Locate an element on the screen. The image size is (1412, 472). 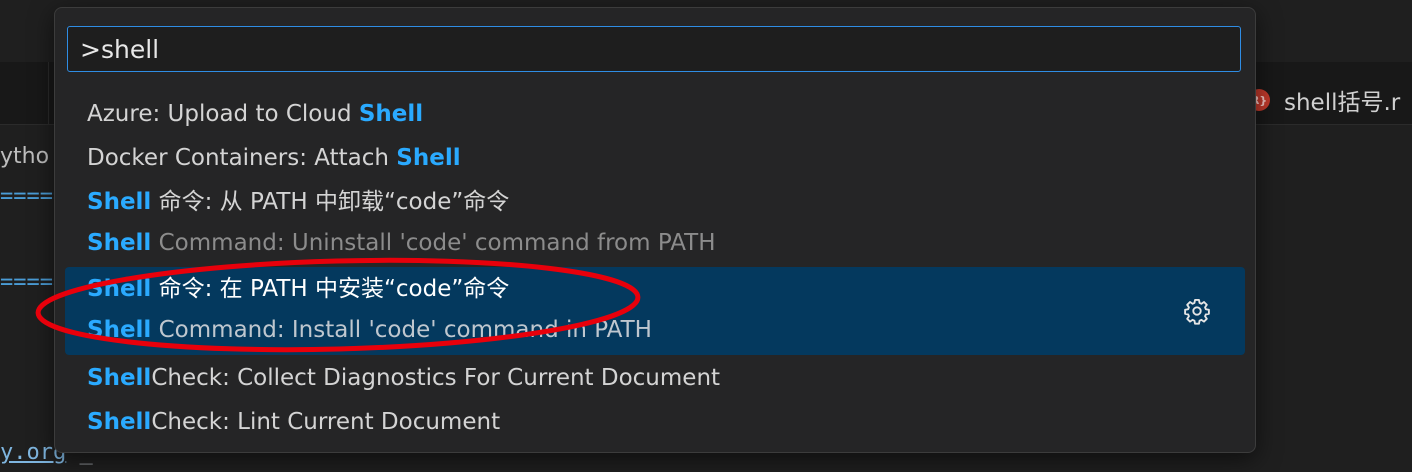
palette-item-docker-attach-shell: Docker Containers: Attach Shell is located at coordinates (655, 158).